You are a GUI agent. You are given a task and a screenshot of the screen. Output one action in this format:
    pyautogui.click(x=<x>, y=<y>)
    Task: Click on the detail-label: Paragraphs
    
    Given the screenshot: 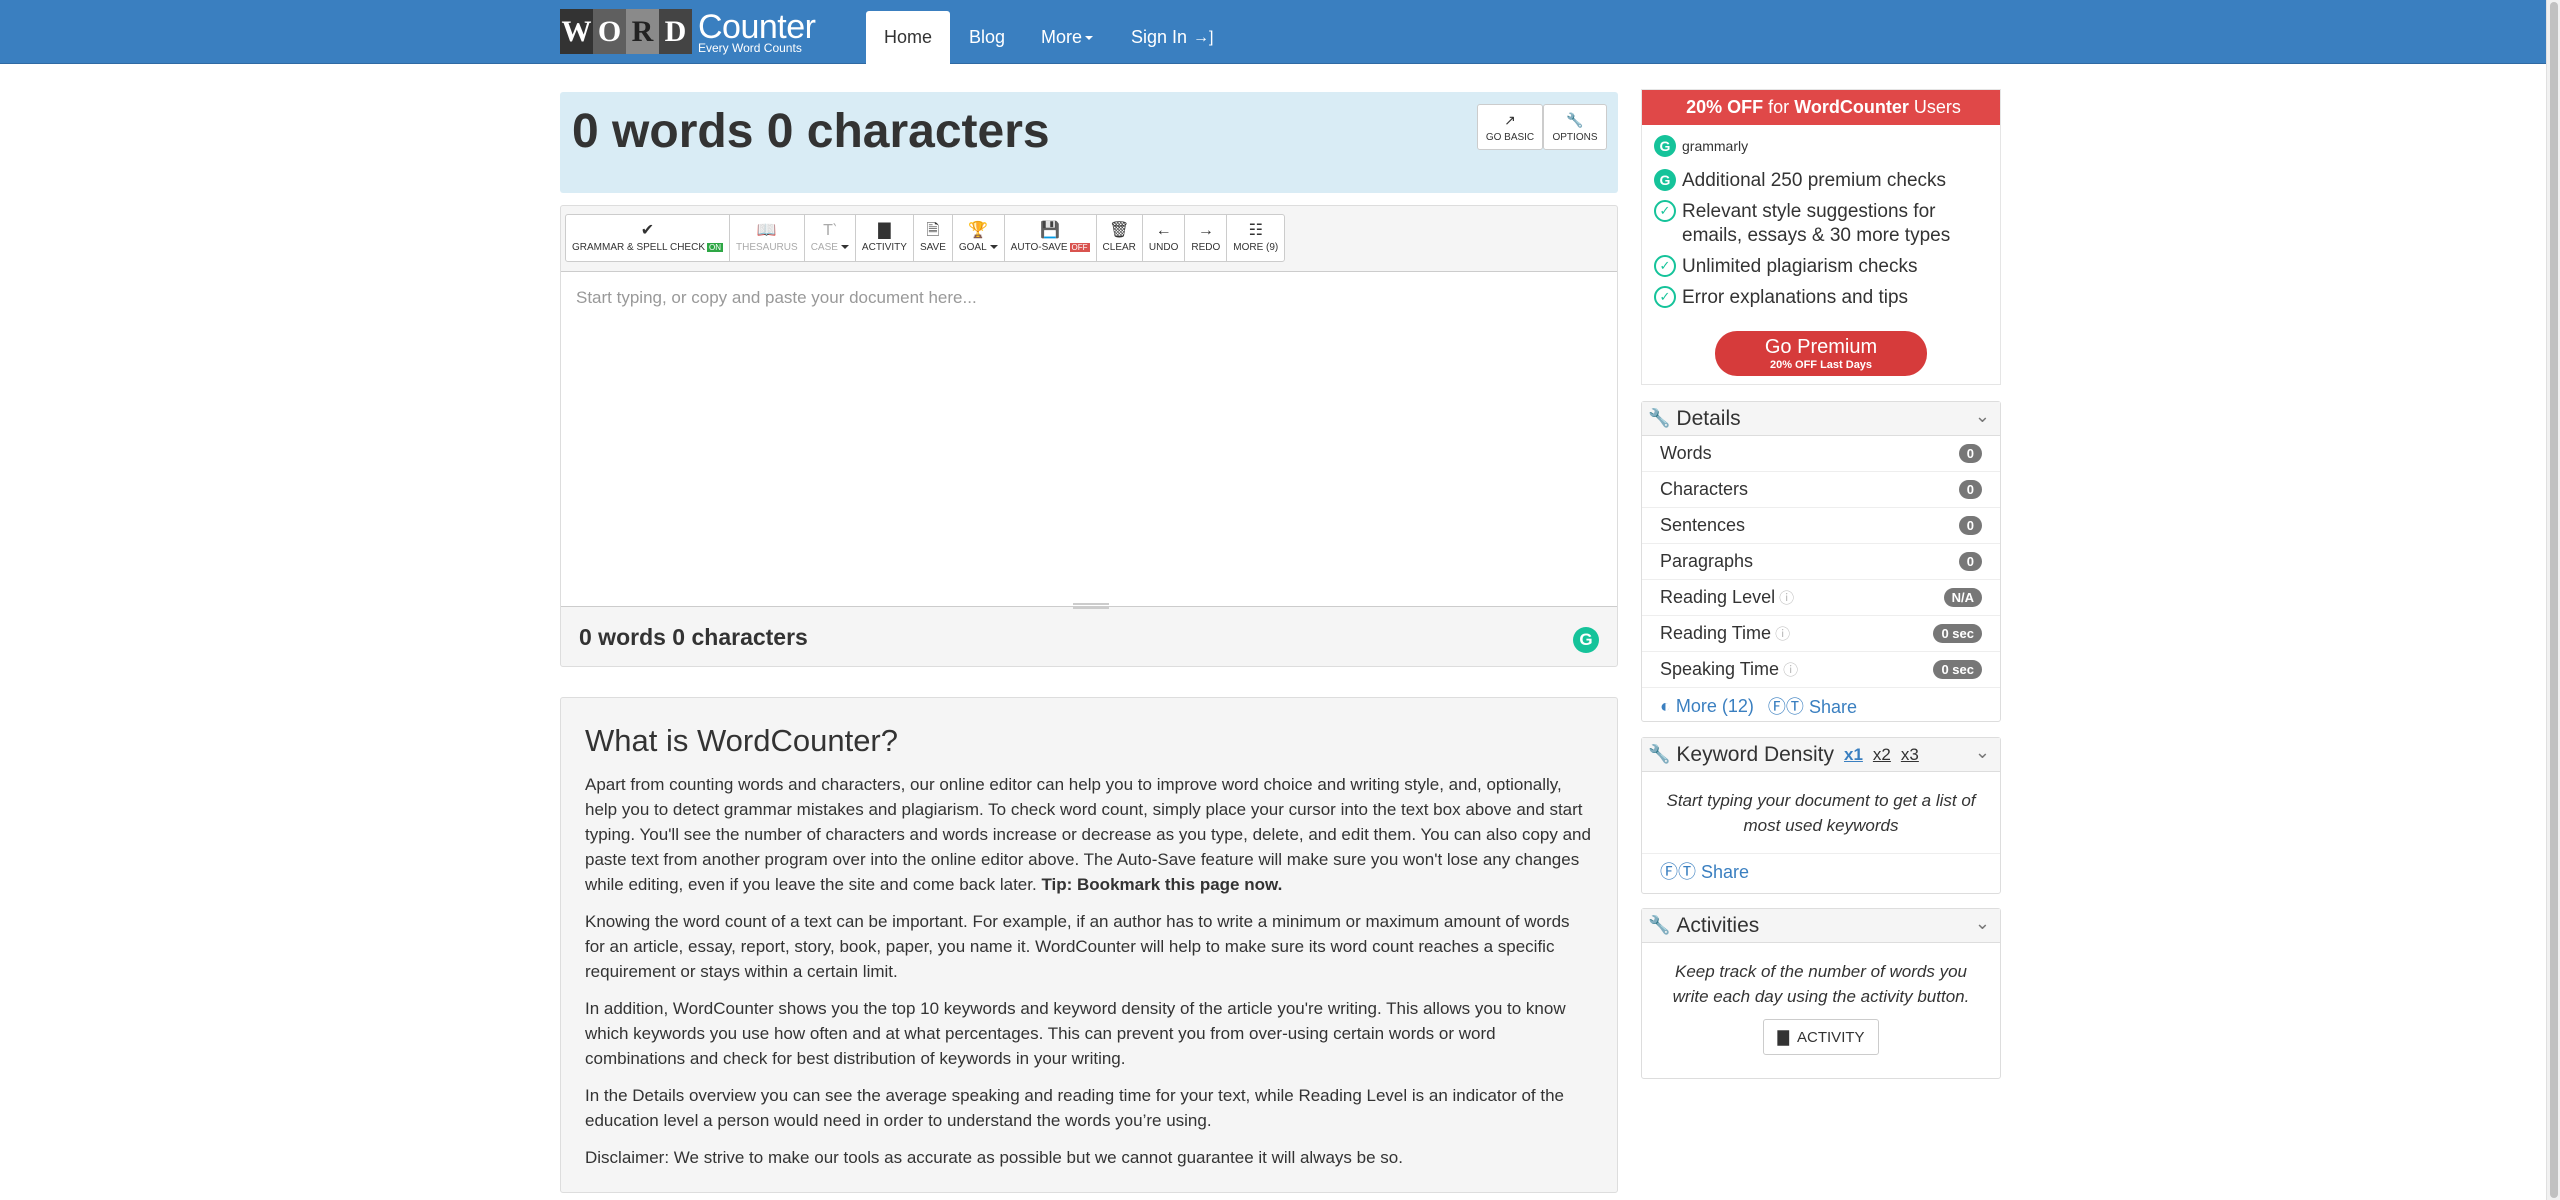 What is the action you would take?
    pyautogui.click(x=1707, y=561)
    